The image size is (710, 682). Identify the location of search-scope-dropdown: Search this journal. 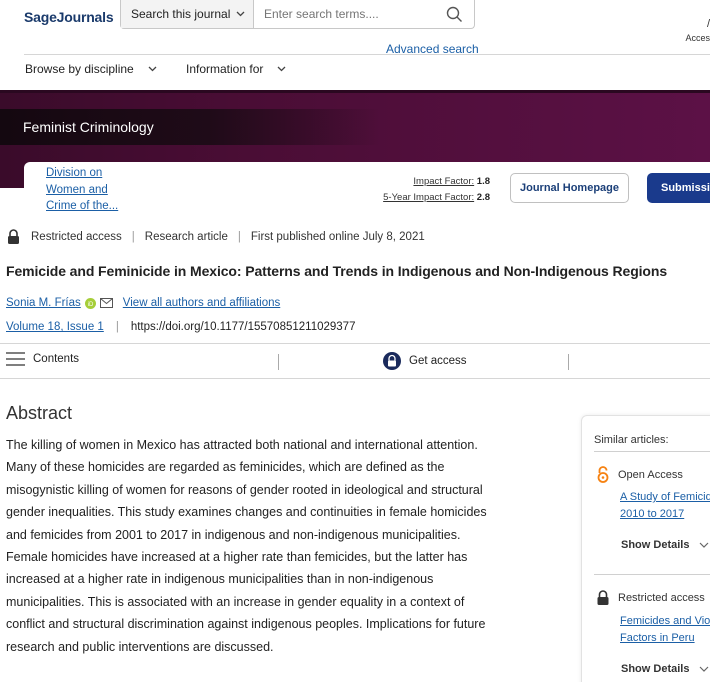
(187, 14).